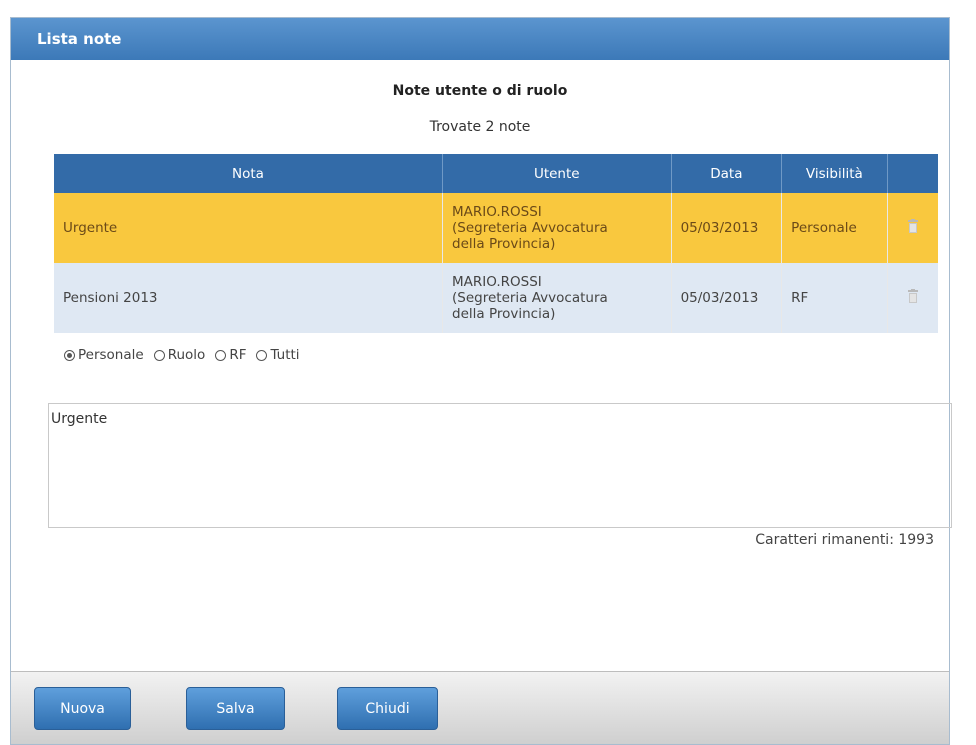  Describe the element at coordinates (111, 355) in the screenshot. I see `radio-label: Personale` at that location.